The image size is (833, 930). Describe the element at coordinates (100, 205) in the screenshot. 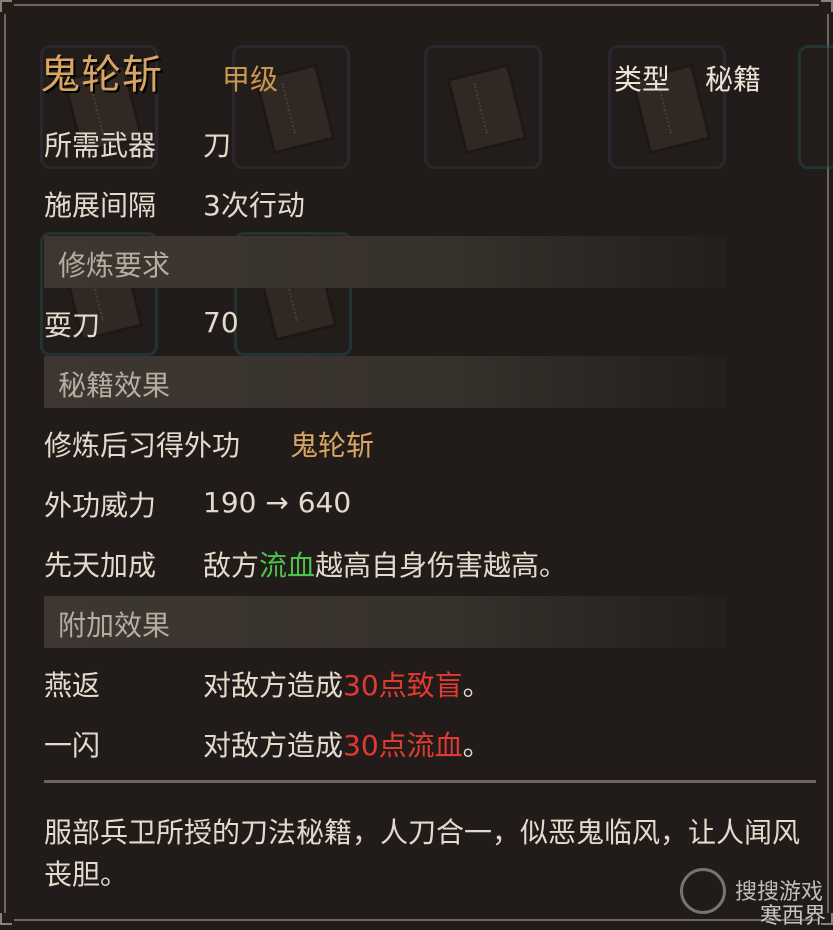

I see `interval-label: 施展间隔` at that location.